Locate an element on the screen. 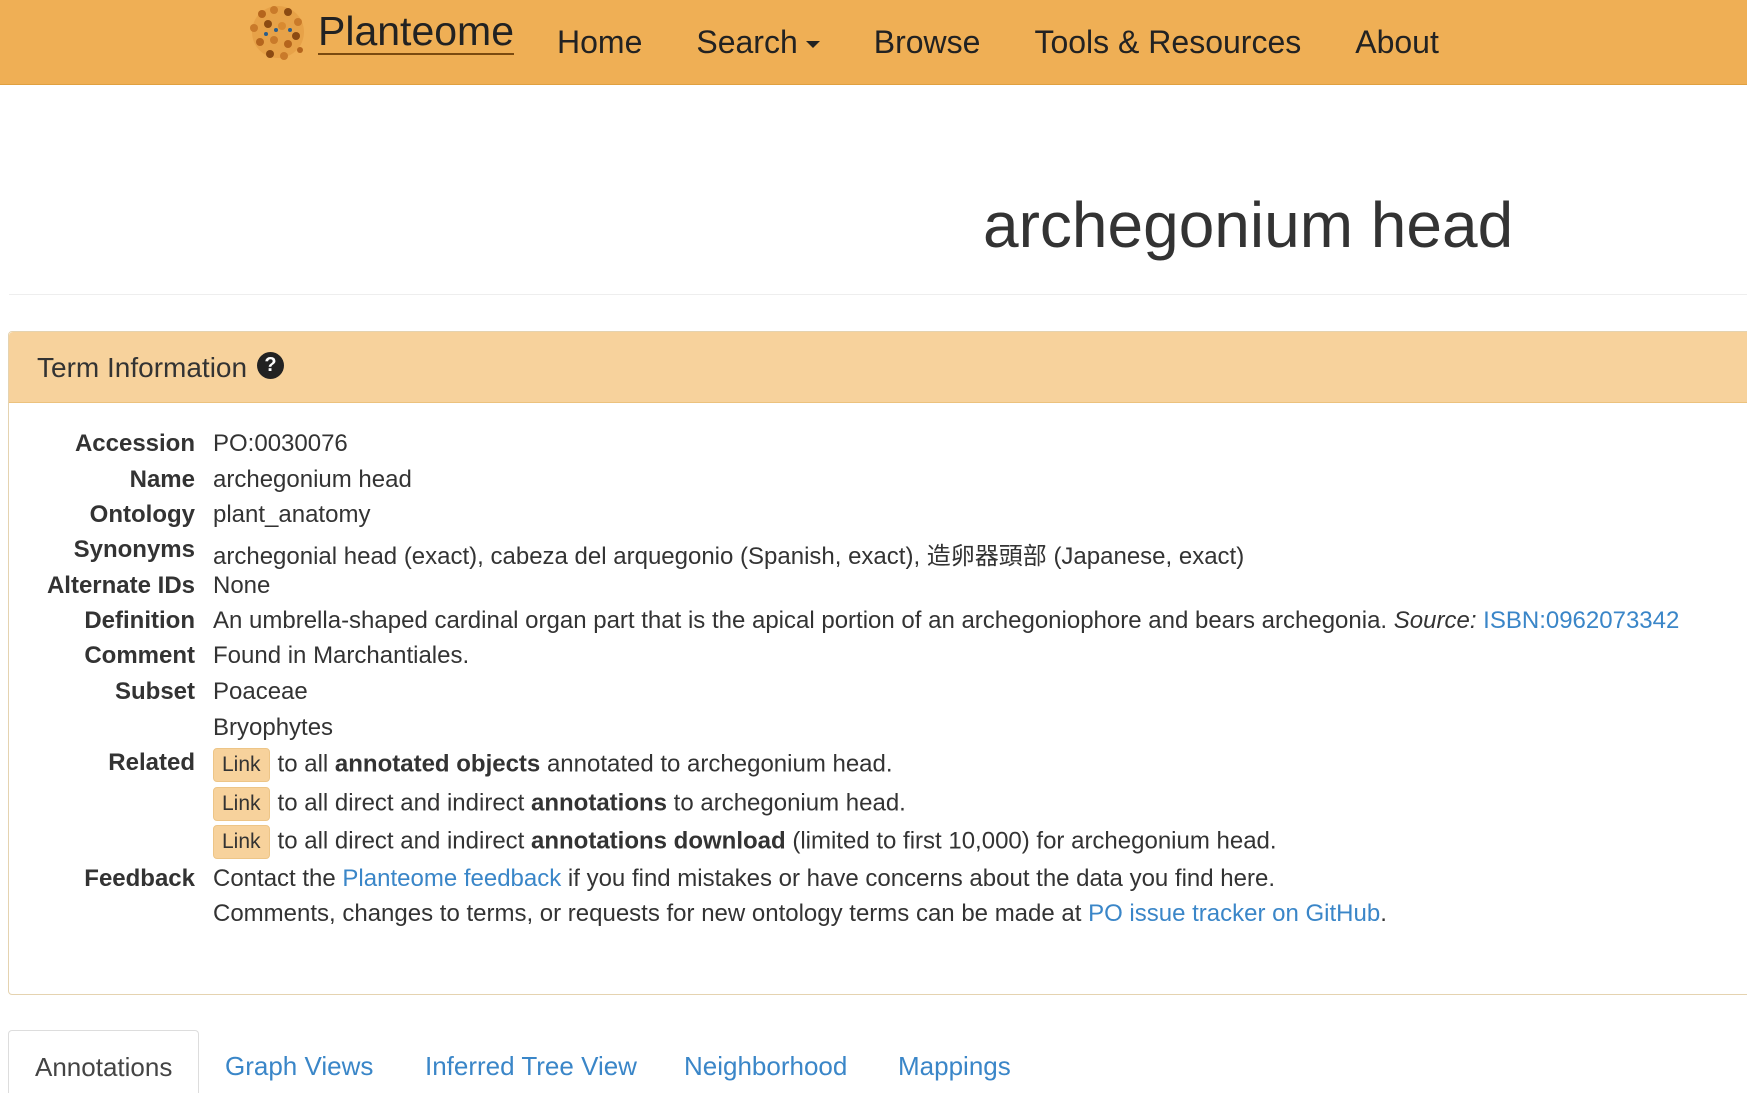 The width and height of the screenshot is (1747, 1103). nav-home: Home is located at coordinates (599, 42).